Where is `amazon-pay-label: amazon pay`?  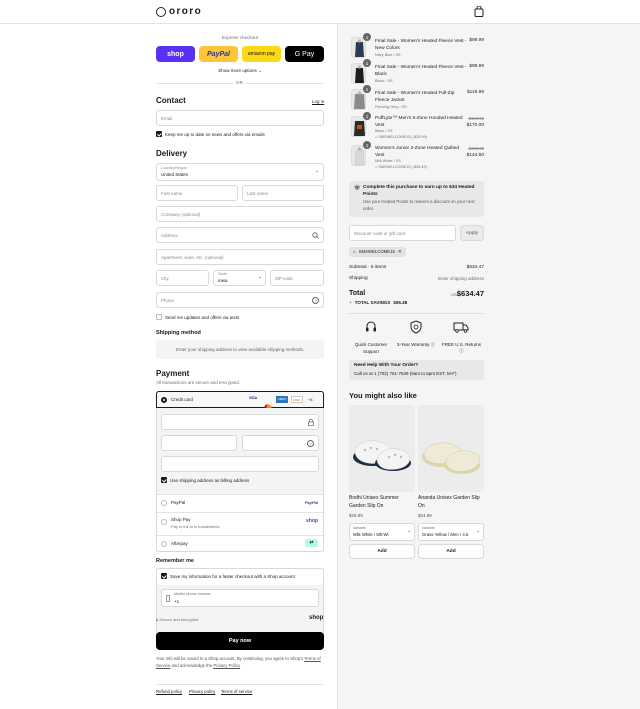 amazon-pay-label: amazon pay is located at coordinates (261, 54).